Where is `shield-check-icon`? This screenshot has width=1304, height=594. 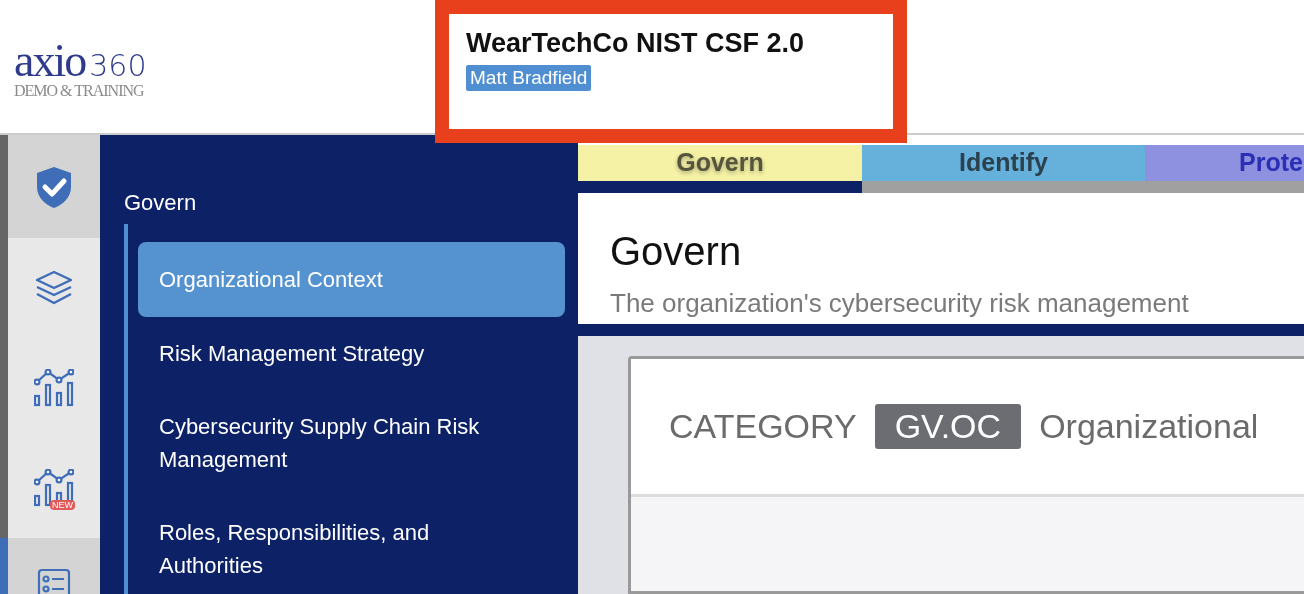 shield-check-icon is located at coordinates (54, 186).